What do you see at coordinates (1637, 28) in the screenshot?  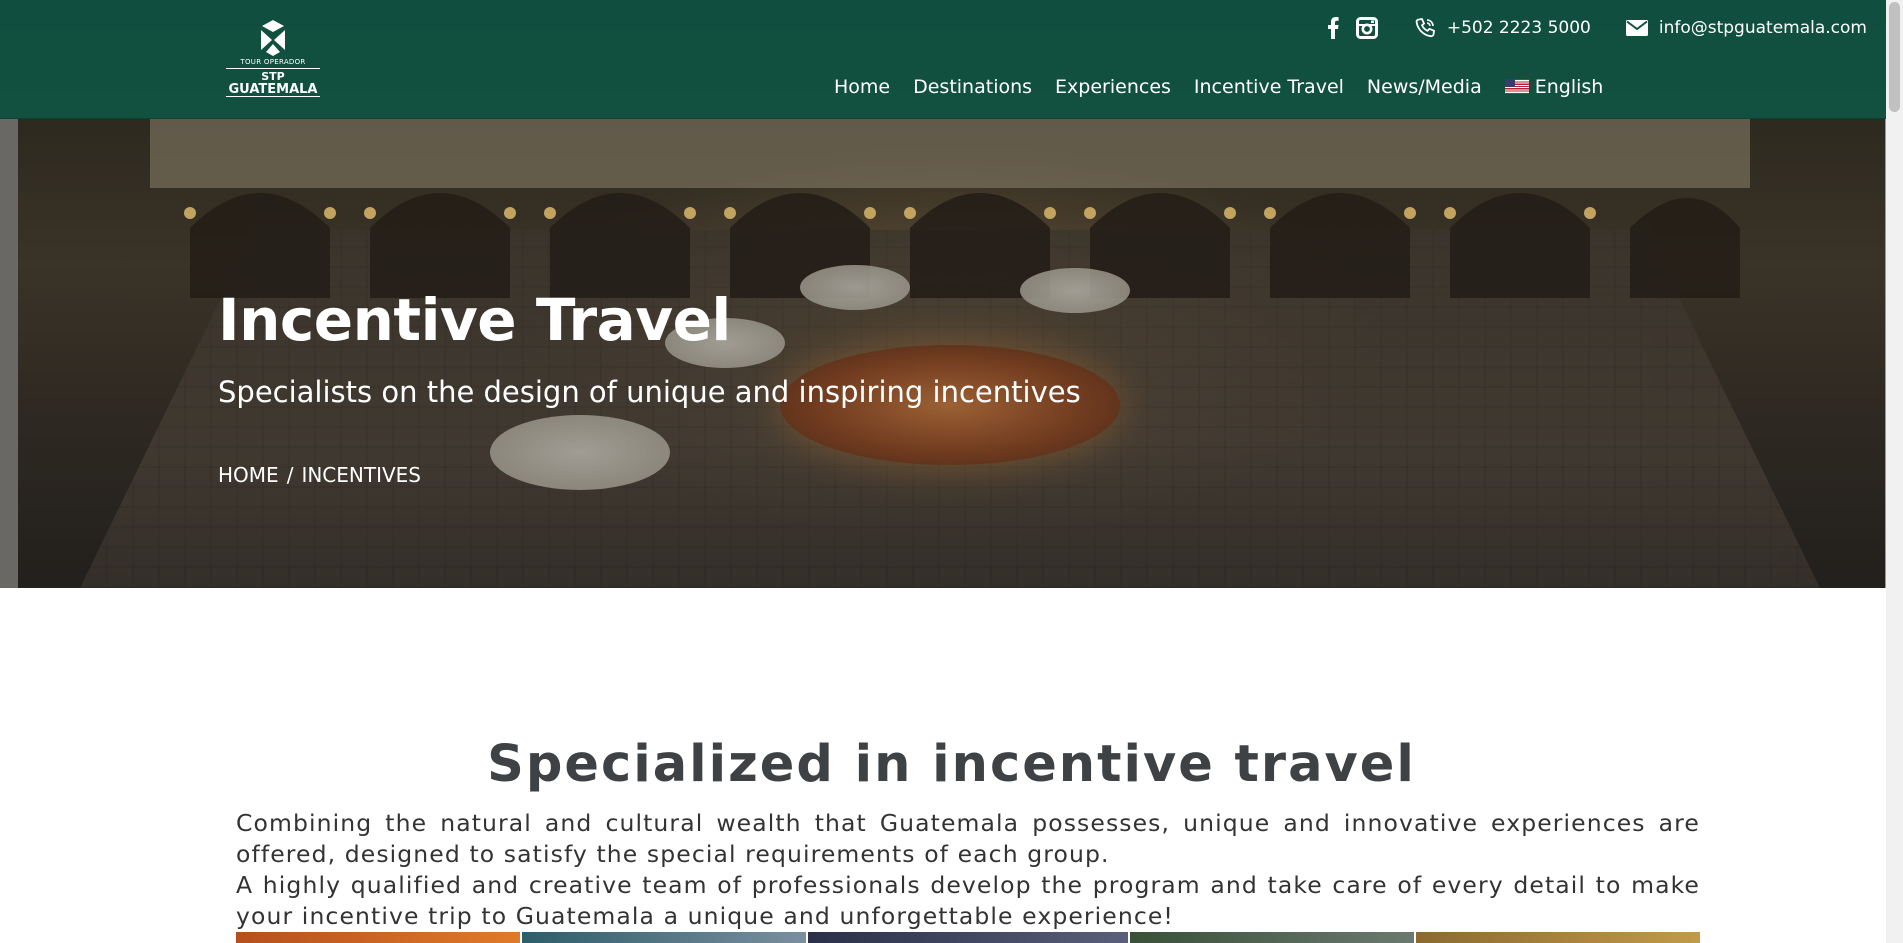 I see `mail-icon` at bounding box center [1637, 28].